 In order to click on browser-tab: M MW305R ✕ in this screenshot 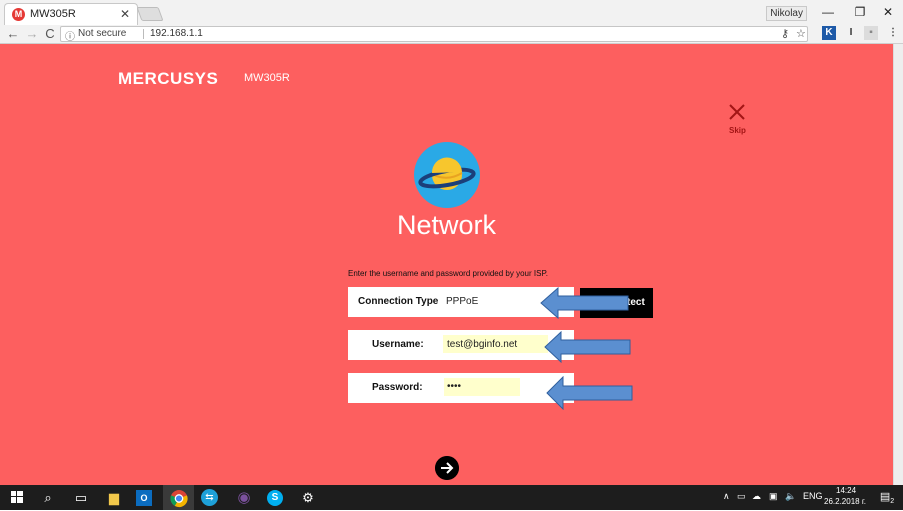, I will do `click(71, 14)`.